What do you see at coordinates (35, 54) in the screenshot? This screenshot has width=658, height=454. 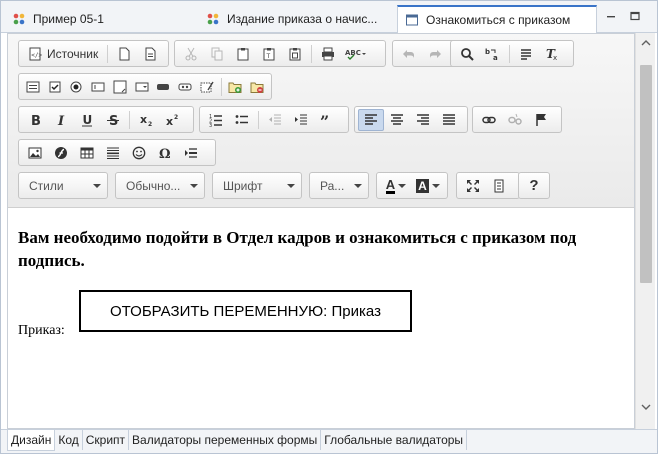 I see `source-icon: </>` at bounding box center [35, 54].